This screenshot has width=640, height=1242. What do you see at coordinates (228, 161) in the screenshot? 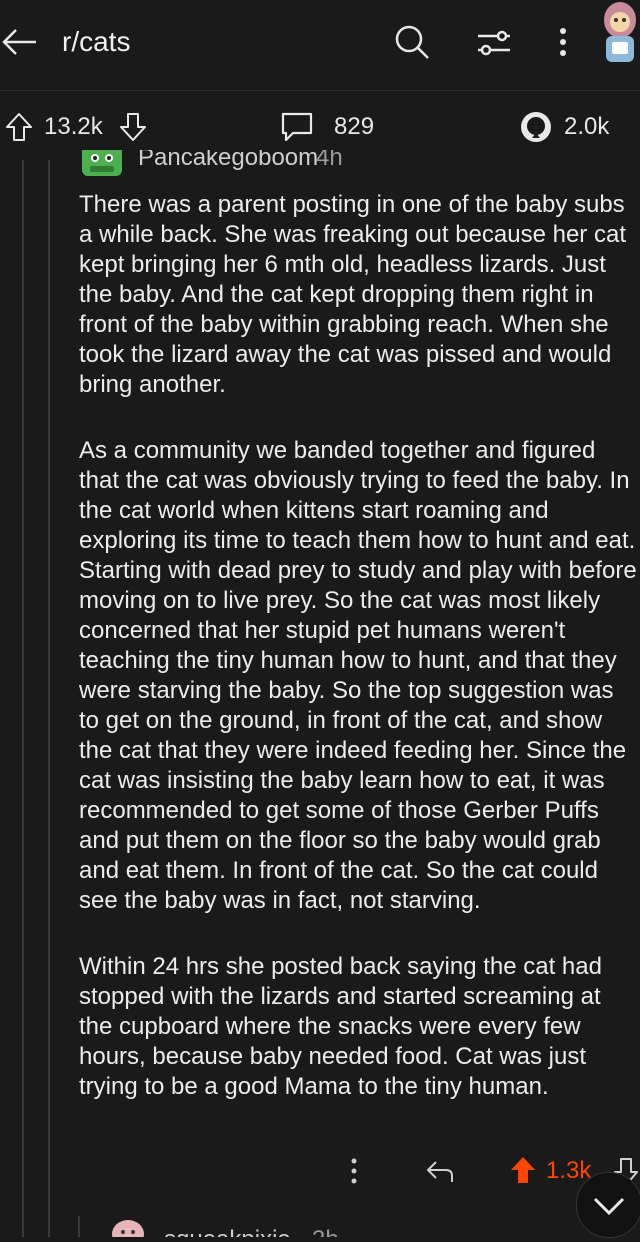
I see `comment-username: Pancakegoboom` at bounding box center [228, 161].